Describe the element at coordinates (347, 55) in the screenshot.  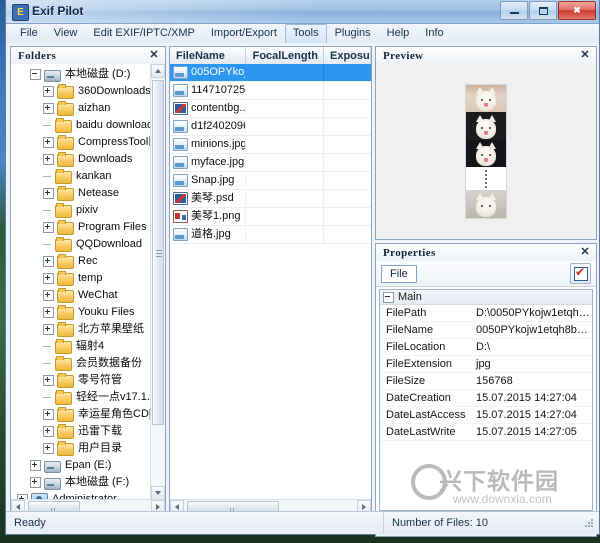
I see `column-header-exposure: Exposu` at that location.